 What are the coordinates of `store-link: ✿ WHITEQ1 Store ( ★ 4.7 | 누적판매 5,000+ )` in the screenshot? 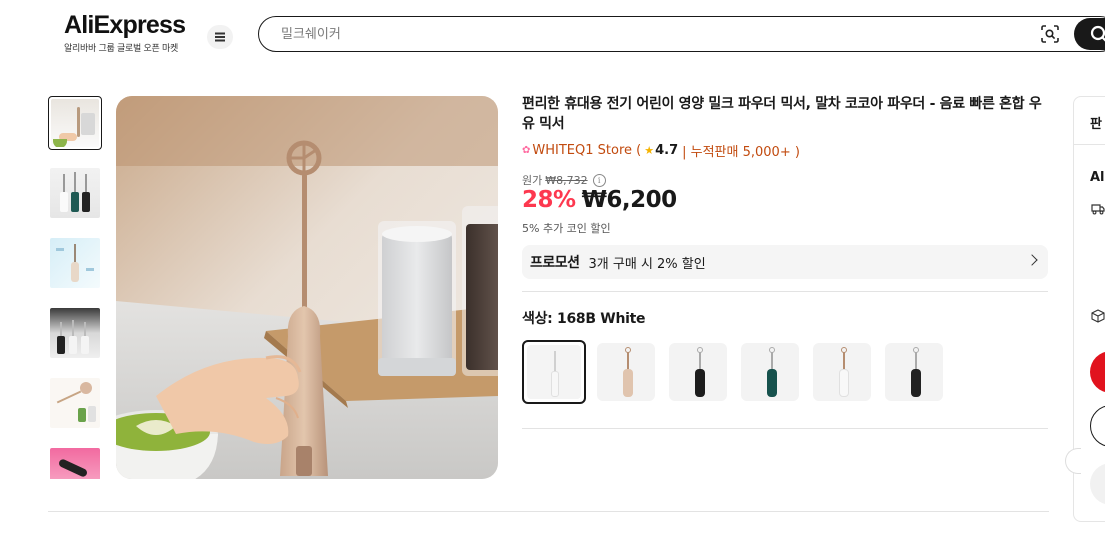 It's located at (661, 150).